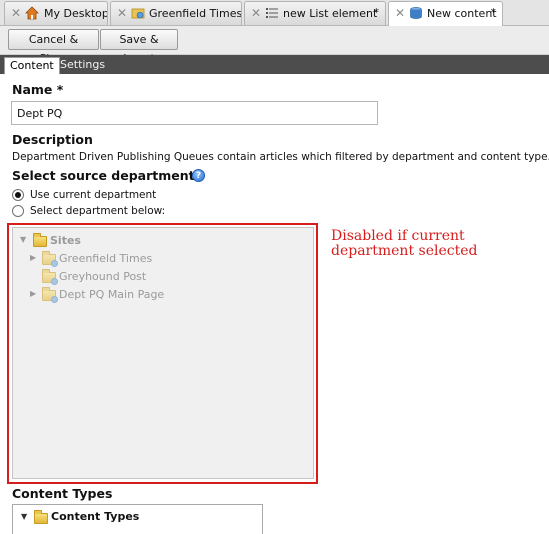 The height and width of the screenshot is (534, 549). Describe the element at coordinates (76, 13) in the screenshot. I see `tab-label: My Desktop` at that location.